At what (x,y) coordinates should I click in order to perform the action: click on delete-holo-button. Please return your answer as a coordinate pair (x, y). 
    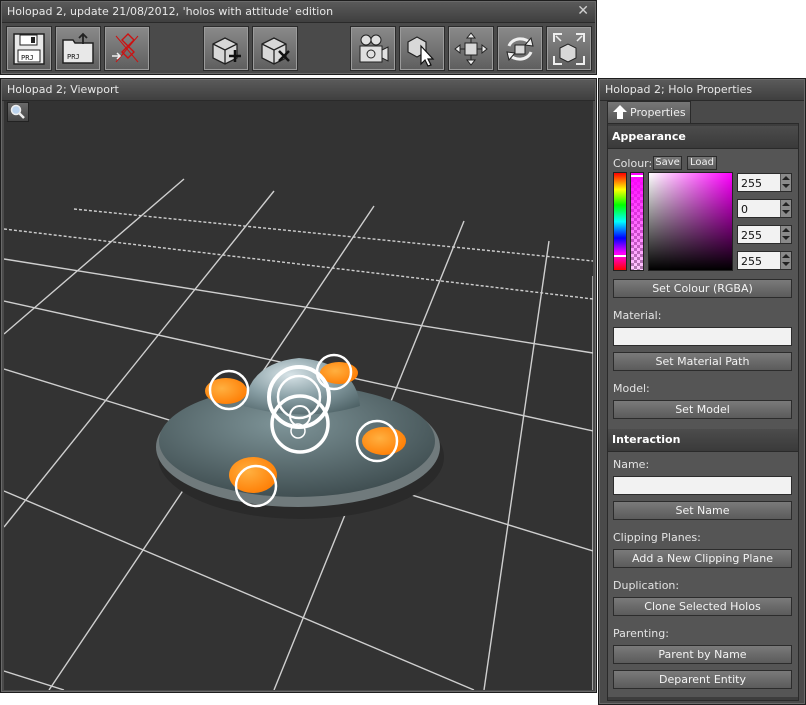
    Looking at the image, I should click on (275, 48).